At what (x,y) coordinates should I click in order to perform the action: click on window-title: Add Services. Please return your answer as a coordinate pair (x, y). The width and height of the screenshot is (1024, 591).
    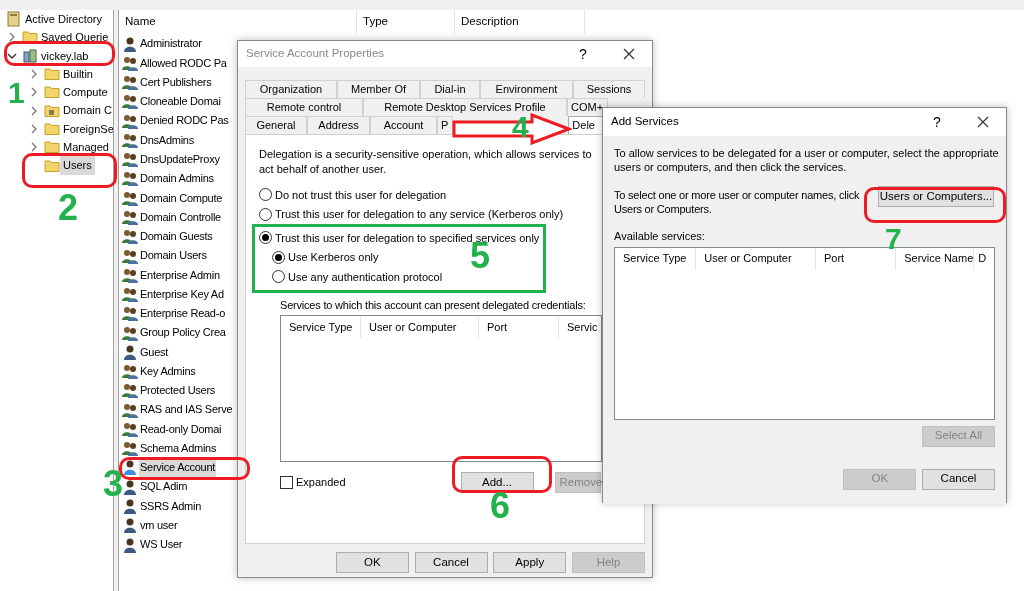
    Looking at the image, I should click on (645, 122).